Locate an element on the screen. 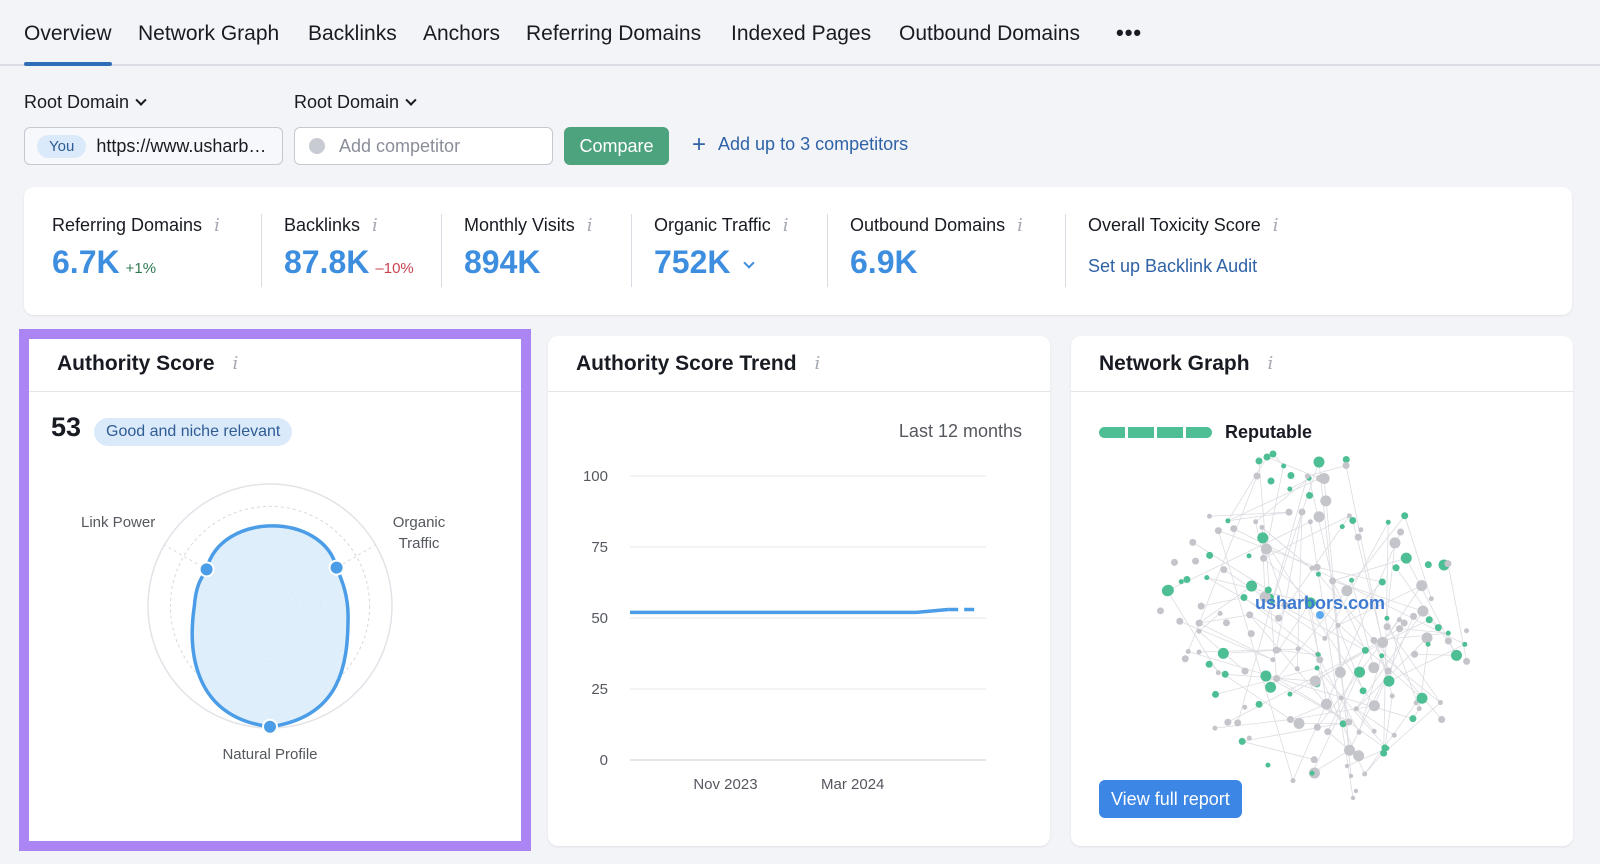 Image resolution: width=1600 pixels, height=864 pixels. you-domain-field: You https://www.usharbors.com/ is located at coordinates (153, 146).